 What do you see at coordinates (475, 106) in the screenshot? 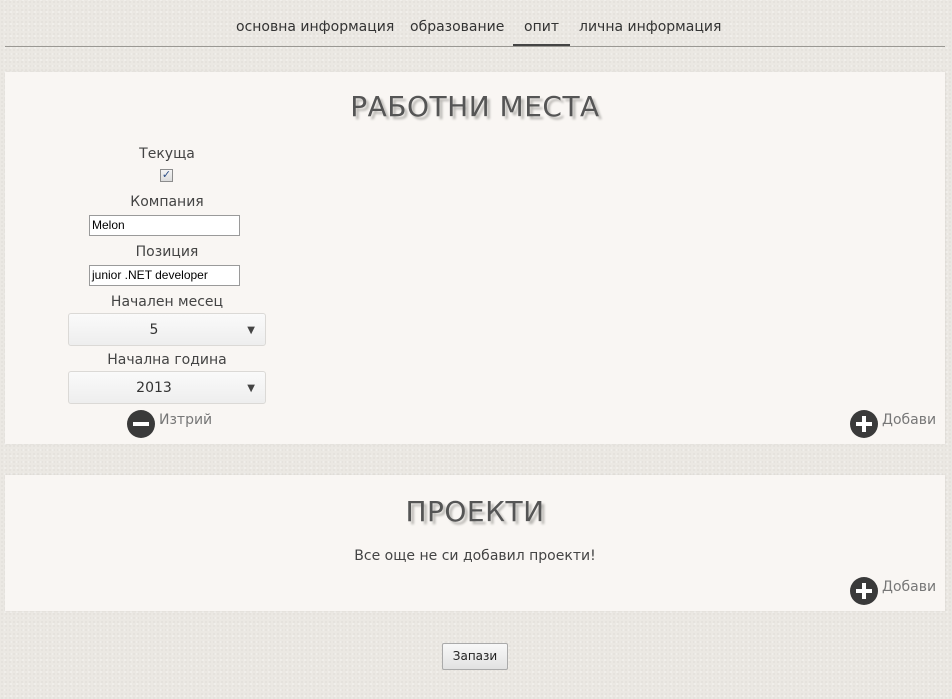
I see `work-places-title: РАБОТНИ МЕСТА` at bounding box center [475, 106].